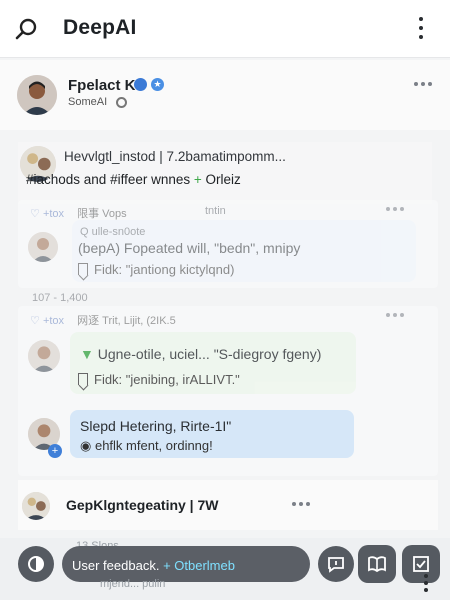 Image resolution: width=450 pixels, height=600 pixels. I want to click on checkbox-button, so click(421, 564).